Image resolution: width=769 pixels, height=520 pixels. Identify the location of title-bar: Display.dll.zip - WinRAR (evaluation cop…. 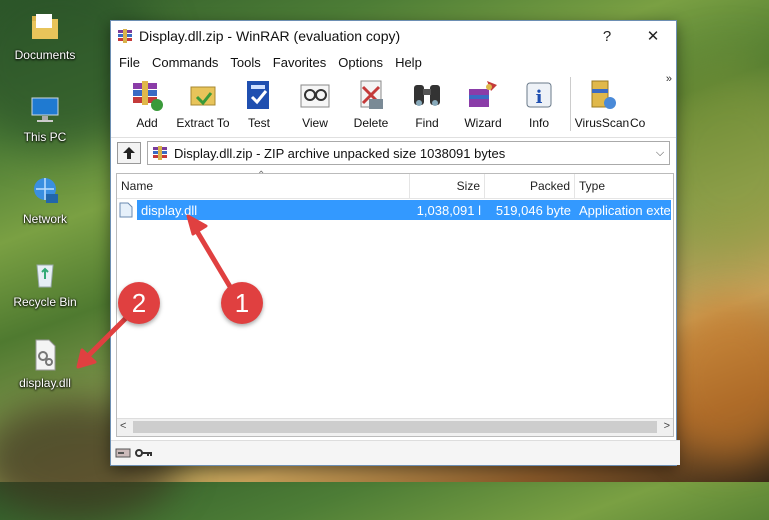
(393, 36).